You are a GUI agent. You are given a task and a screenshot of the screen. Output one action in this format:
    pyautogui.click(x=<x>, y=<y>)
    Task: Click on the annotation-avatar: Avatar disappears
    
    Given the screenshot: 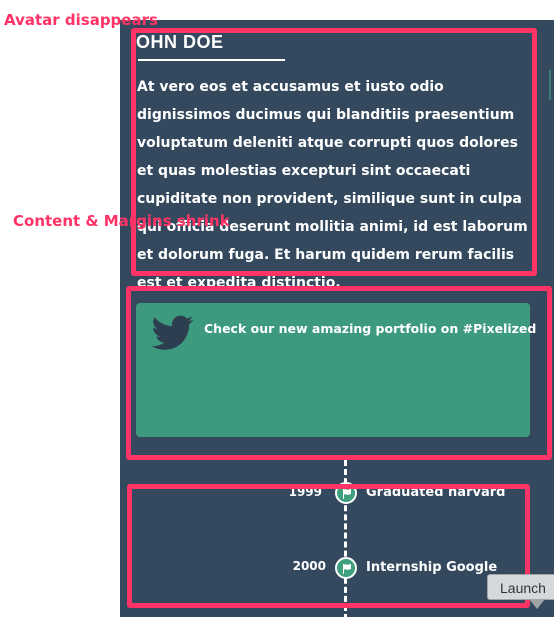 What is the action you would take?
    pyautogui.click(x=81, y=20)
    